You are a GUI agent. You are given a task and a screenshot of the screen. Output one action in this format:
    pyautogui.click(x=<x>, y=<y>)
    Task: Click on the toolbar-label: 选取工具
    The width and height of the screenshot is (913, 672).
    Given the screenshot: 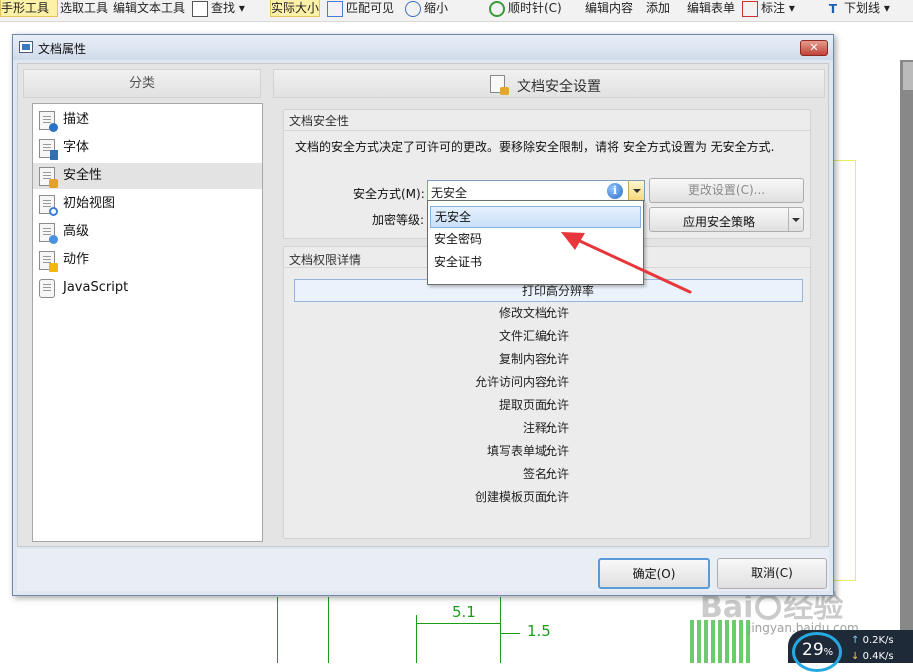 What is the action you would take?
    pyautogui.click(x=84, y=8)
    